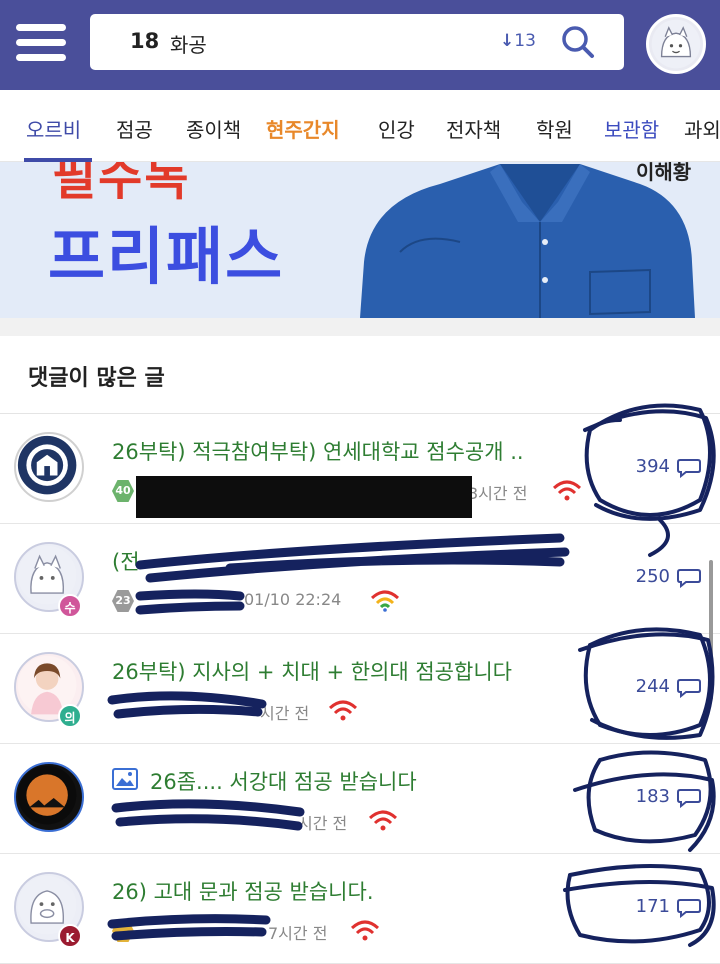  Describe the element at coordinates (145, 41) in the screenshot. I see `search-rank: 18` at that location.